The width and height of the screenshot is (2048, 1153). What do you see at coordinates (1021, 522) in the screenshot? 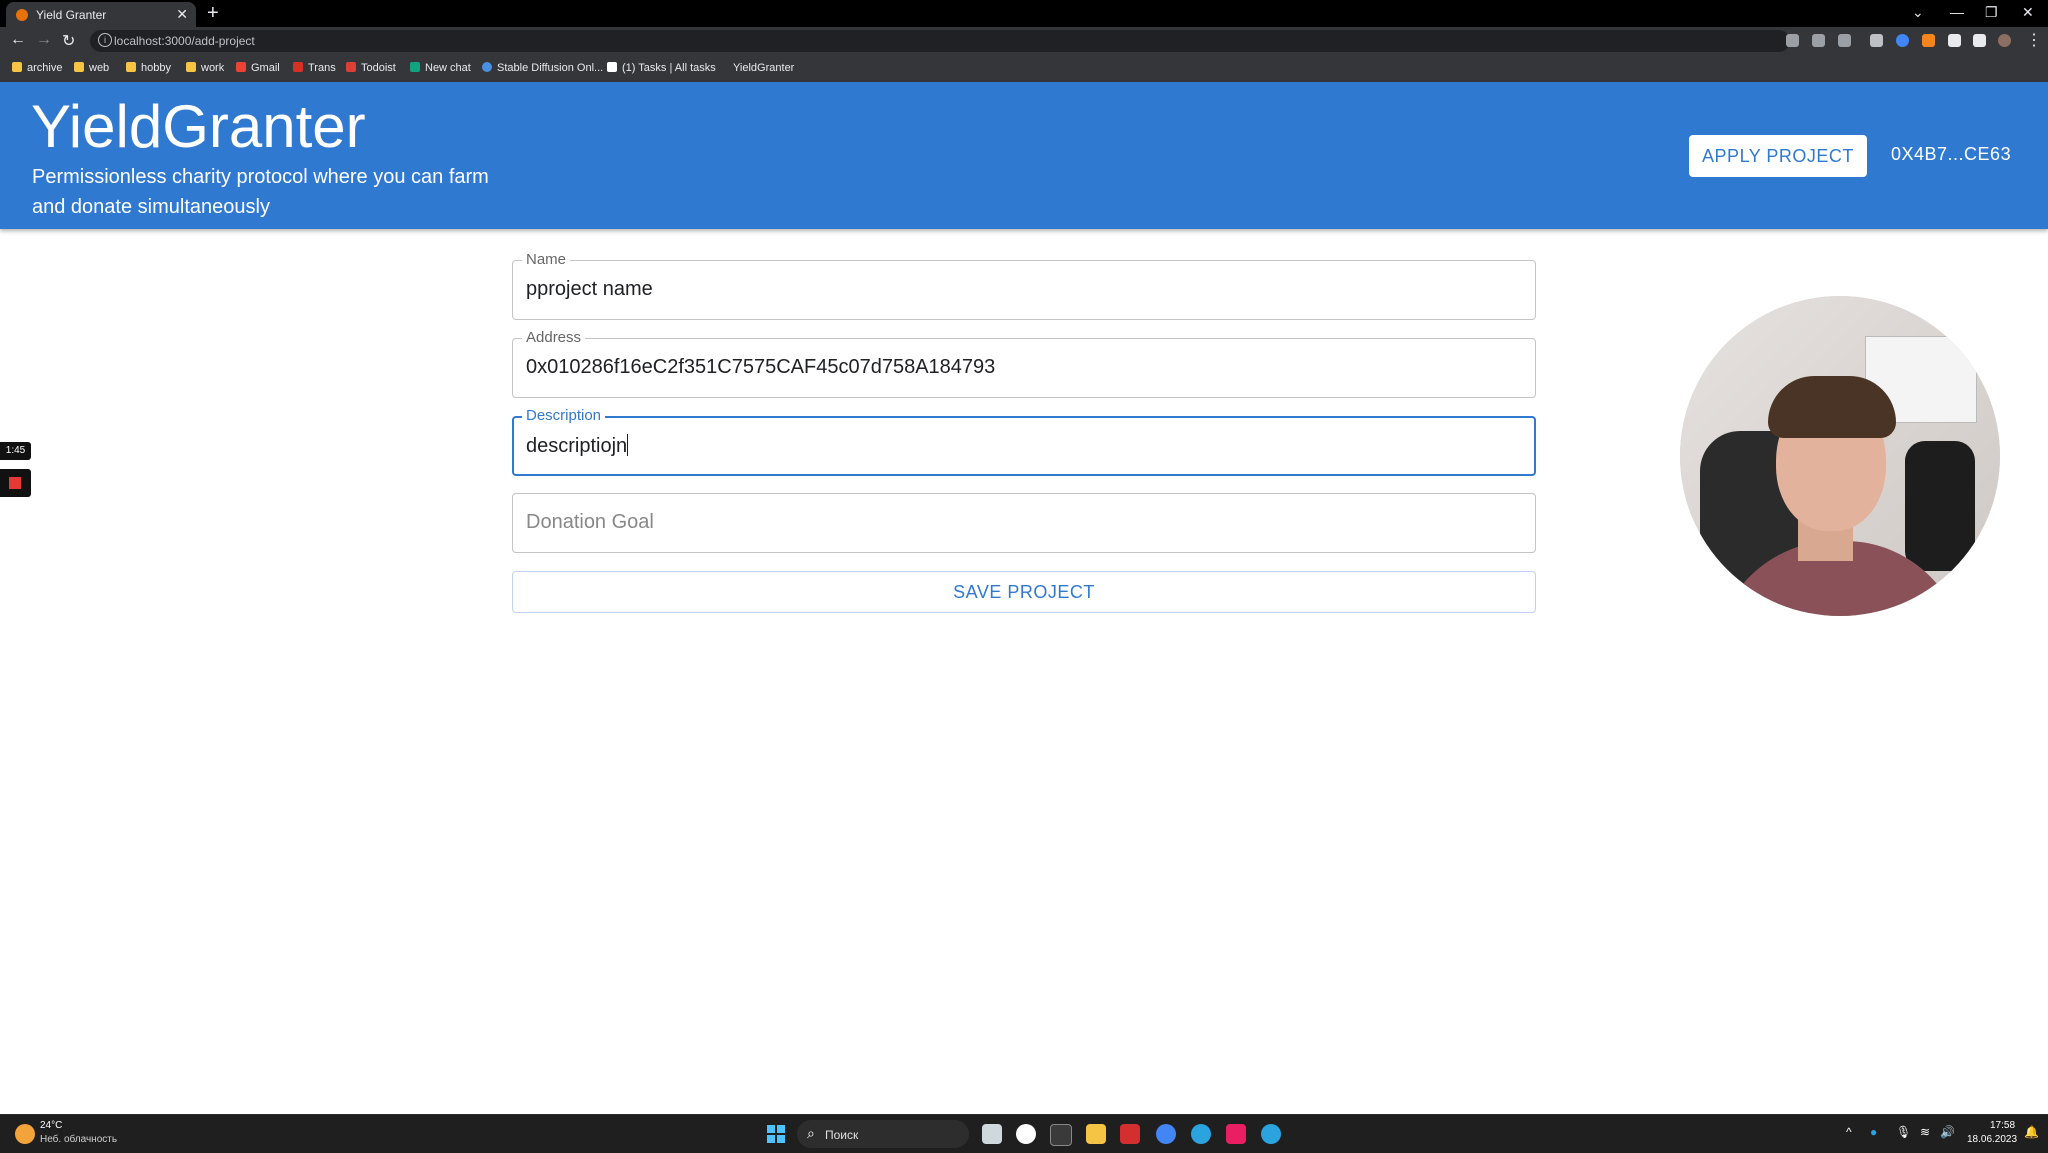
I see `donation-goal-input` at bounding box center [1021, 522].